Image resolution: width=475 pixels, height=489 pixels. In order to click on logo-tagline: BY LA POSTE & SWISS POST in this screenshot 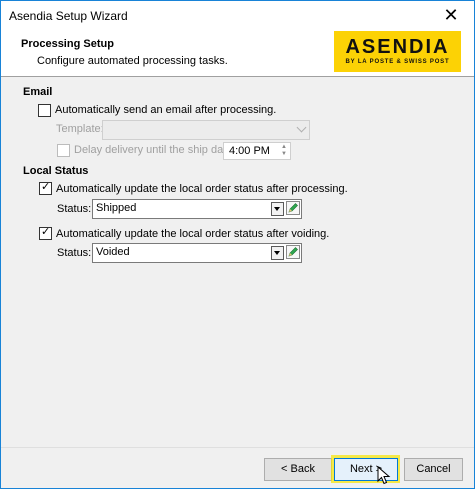, I will do `click(397, 62)`.